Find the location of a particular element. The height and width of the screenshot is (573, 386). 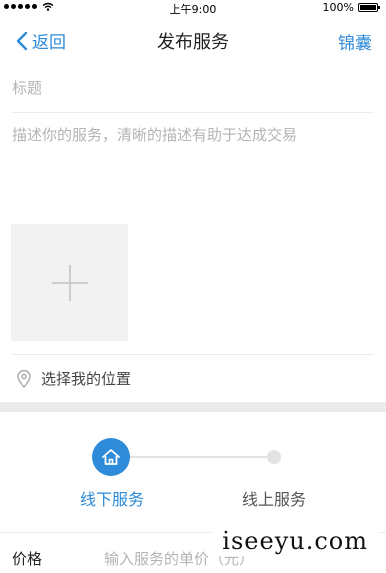

title-input: 标题 is located at coordinates (191, 88).